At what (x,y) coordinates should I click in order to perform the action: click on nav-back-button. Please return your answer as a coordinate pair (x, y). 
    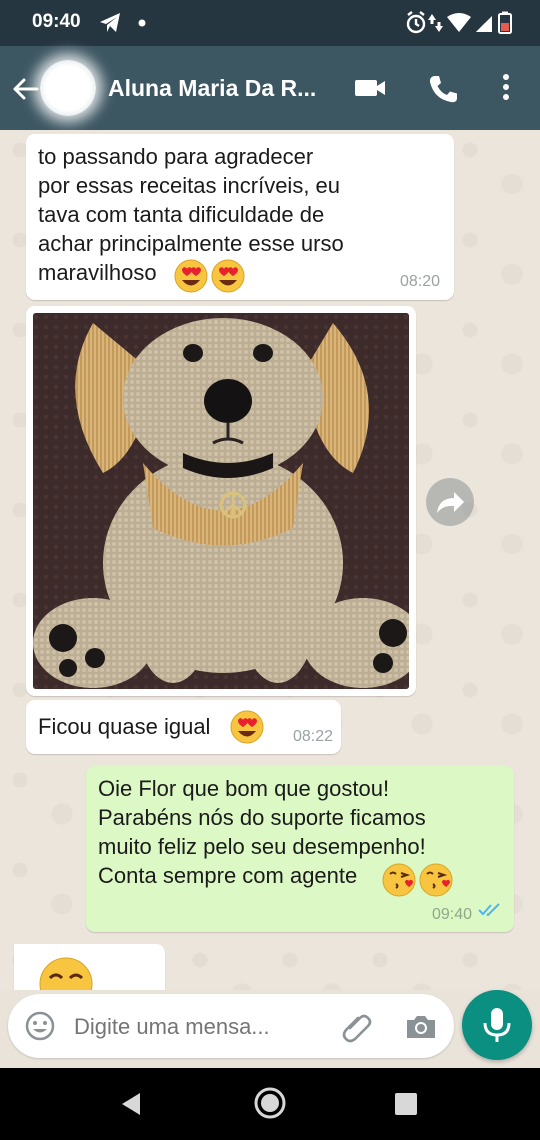
    Looking at the image, I should click on (132, 1106).